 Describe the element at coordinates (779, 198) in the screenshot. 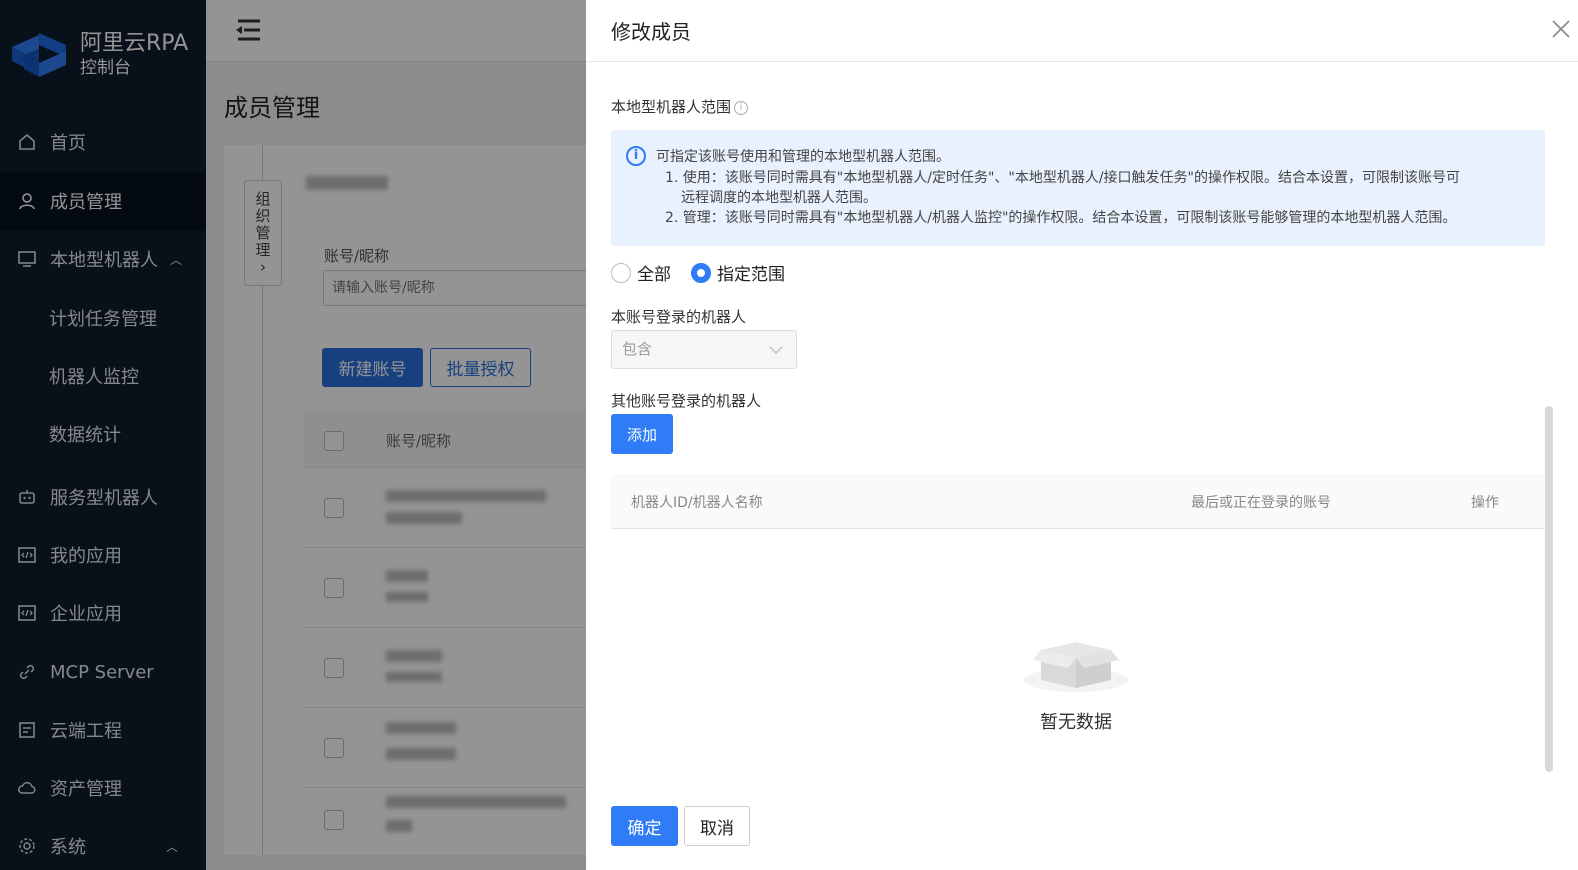

I see `alert-line-1b: 远程调度的本地型机器人范围。` at that location.